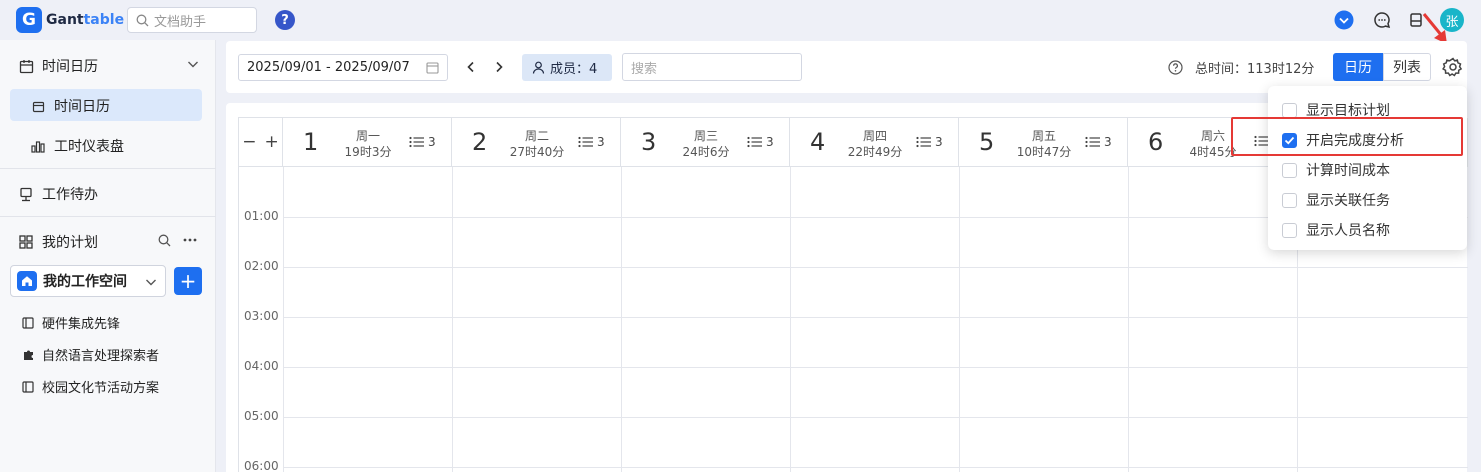 This screenshot has width=1481, height=472. I want to click on hour-label: 01:00, so click(261, 216).